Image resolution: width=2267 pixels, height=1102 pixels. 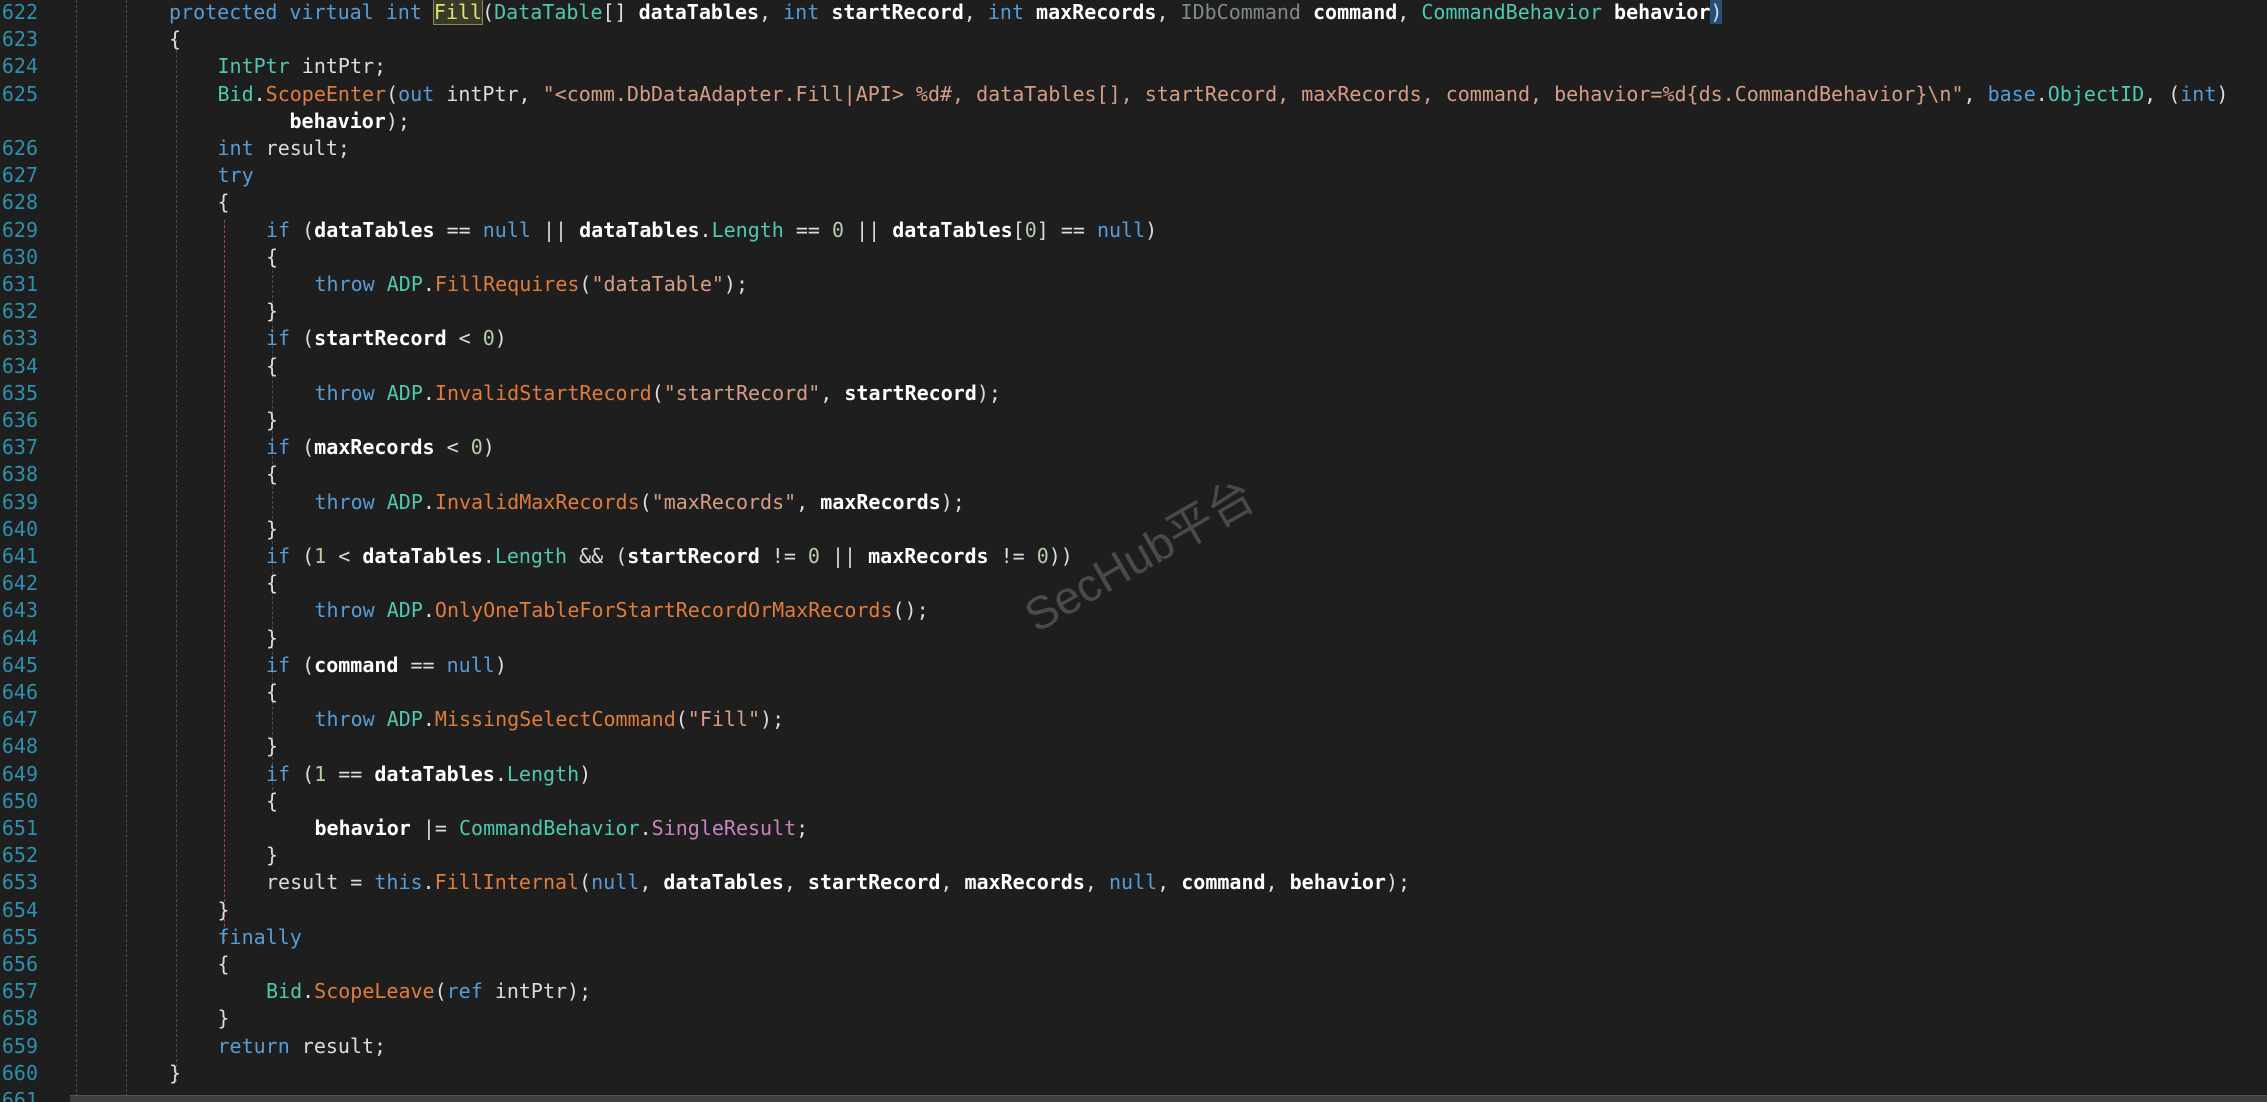 I want to click on code-line: 623 {, so click(x=1133, y=39).